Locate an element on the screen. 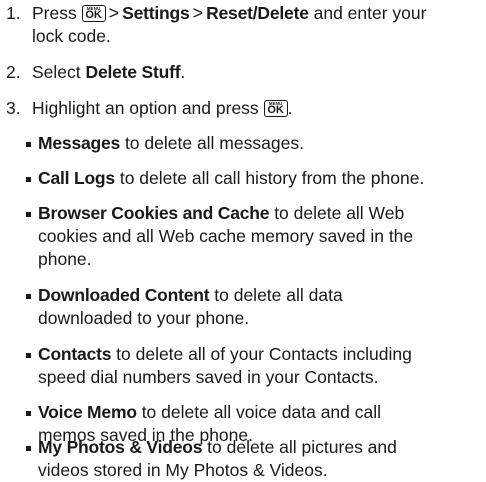 The image size is (486, 482). step-text: and enter your is located at coordinates (370, 13).